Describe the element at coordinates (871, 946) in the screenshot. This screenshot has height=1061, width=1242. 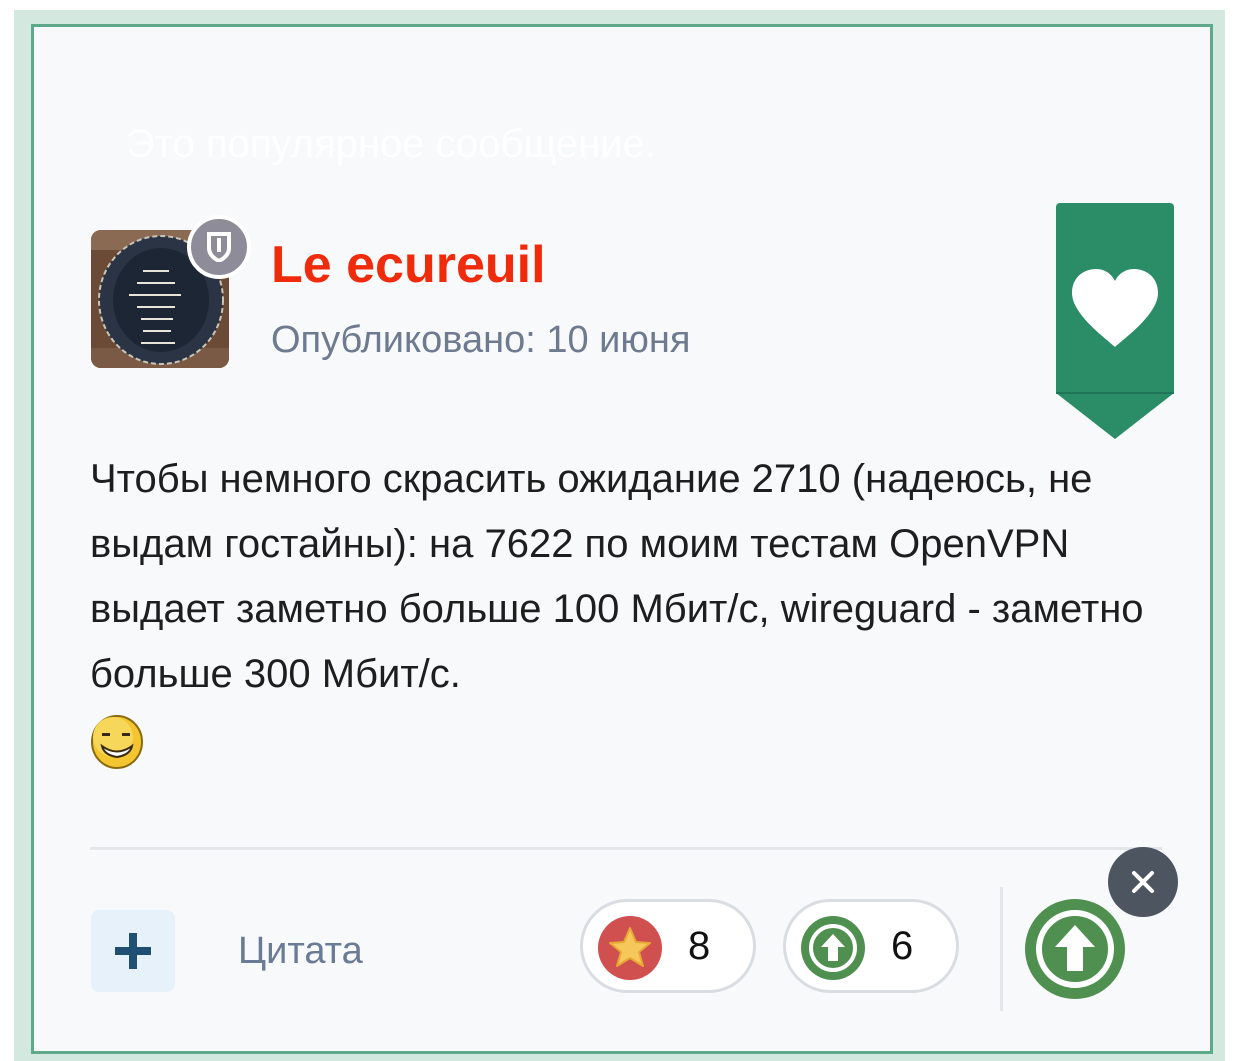
I see `reaction-upvote-pill: 6` at that location.